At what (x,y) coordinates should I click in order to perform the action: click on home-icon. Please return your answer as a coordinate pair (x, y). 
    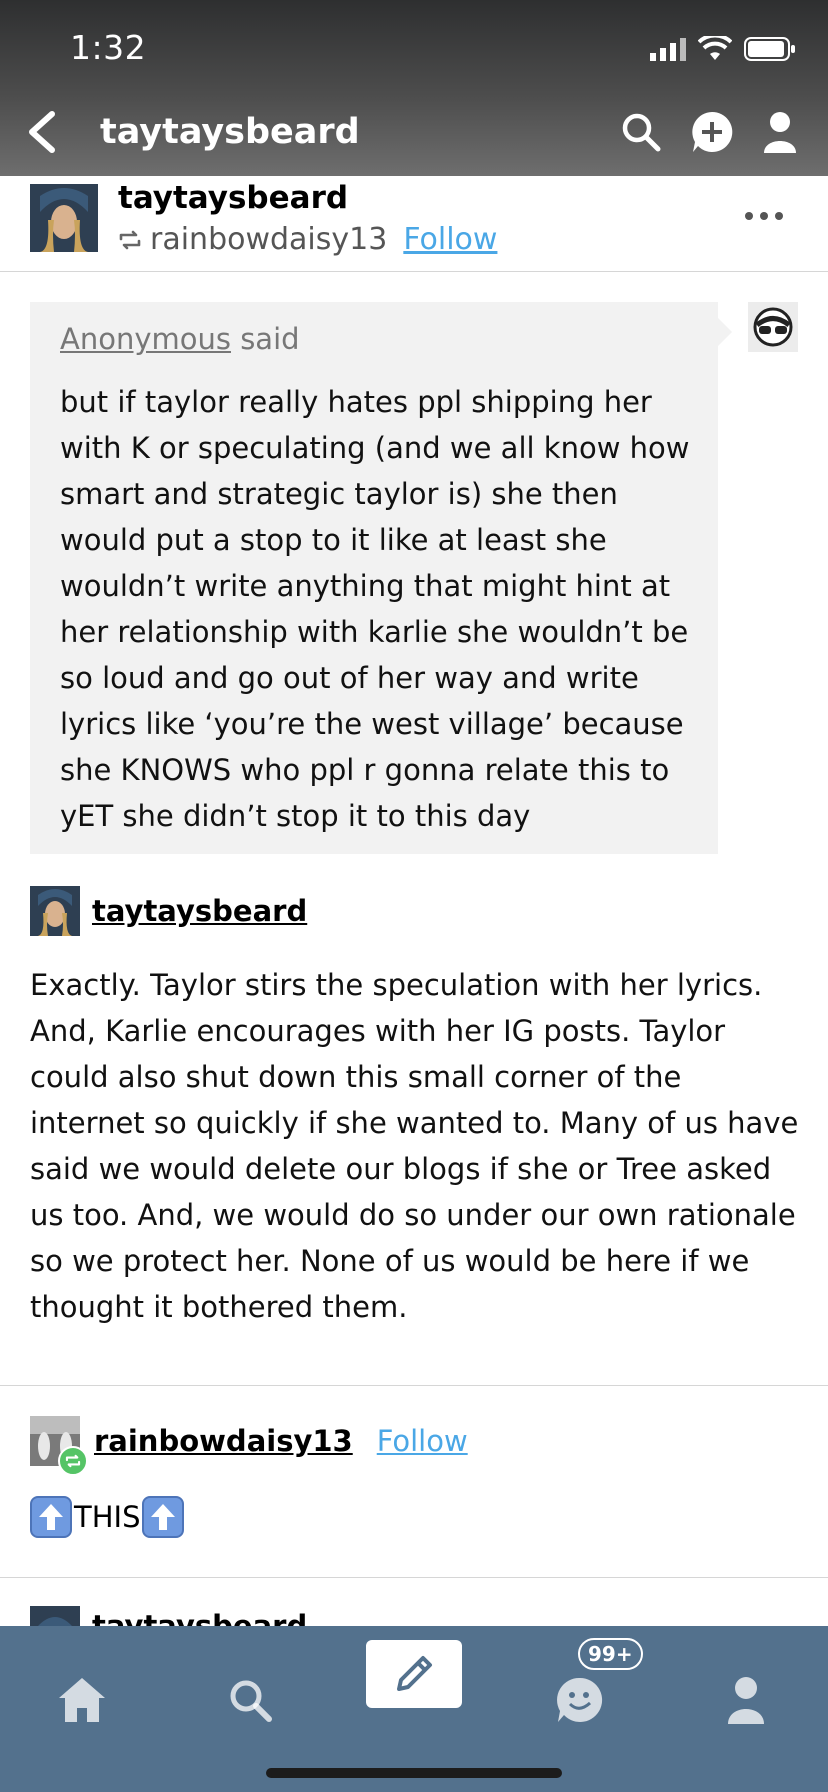
    Looking at the image, I should click on (82, 1700).